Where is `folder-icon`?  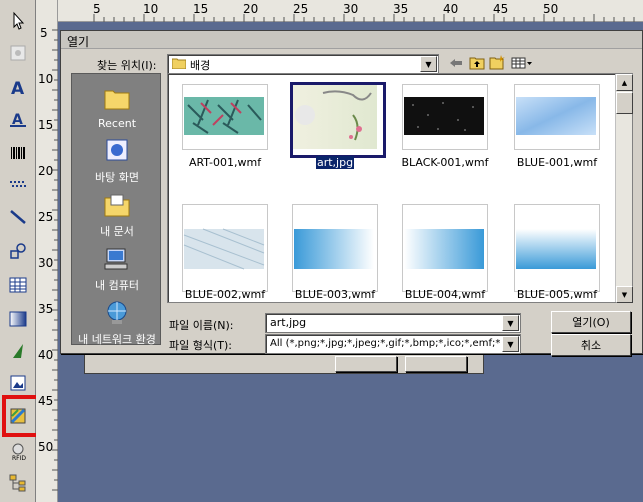
folder-icon is located at coordinates (179, 63).